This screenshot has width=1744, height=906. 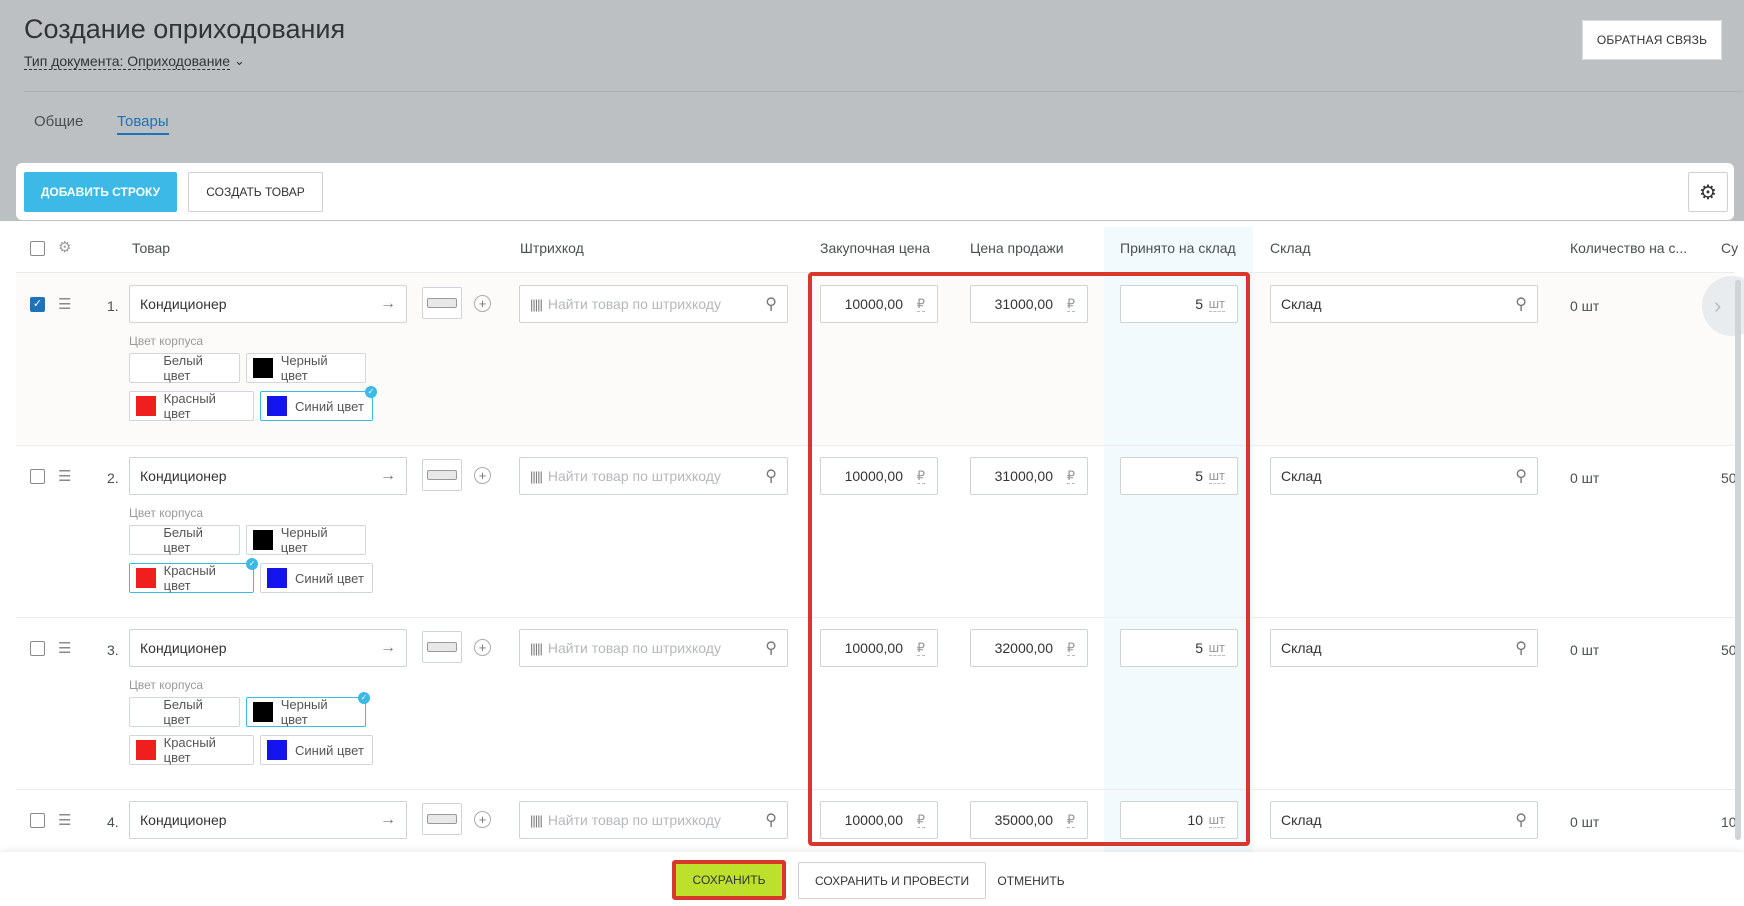 What do you see at coordinates (37, 304) in the screenshot?
I see `row-checkbox: ✓` at bounding box center [37, 304].